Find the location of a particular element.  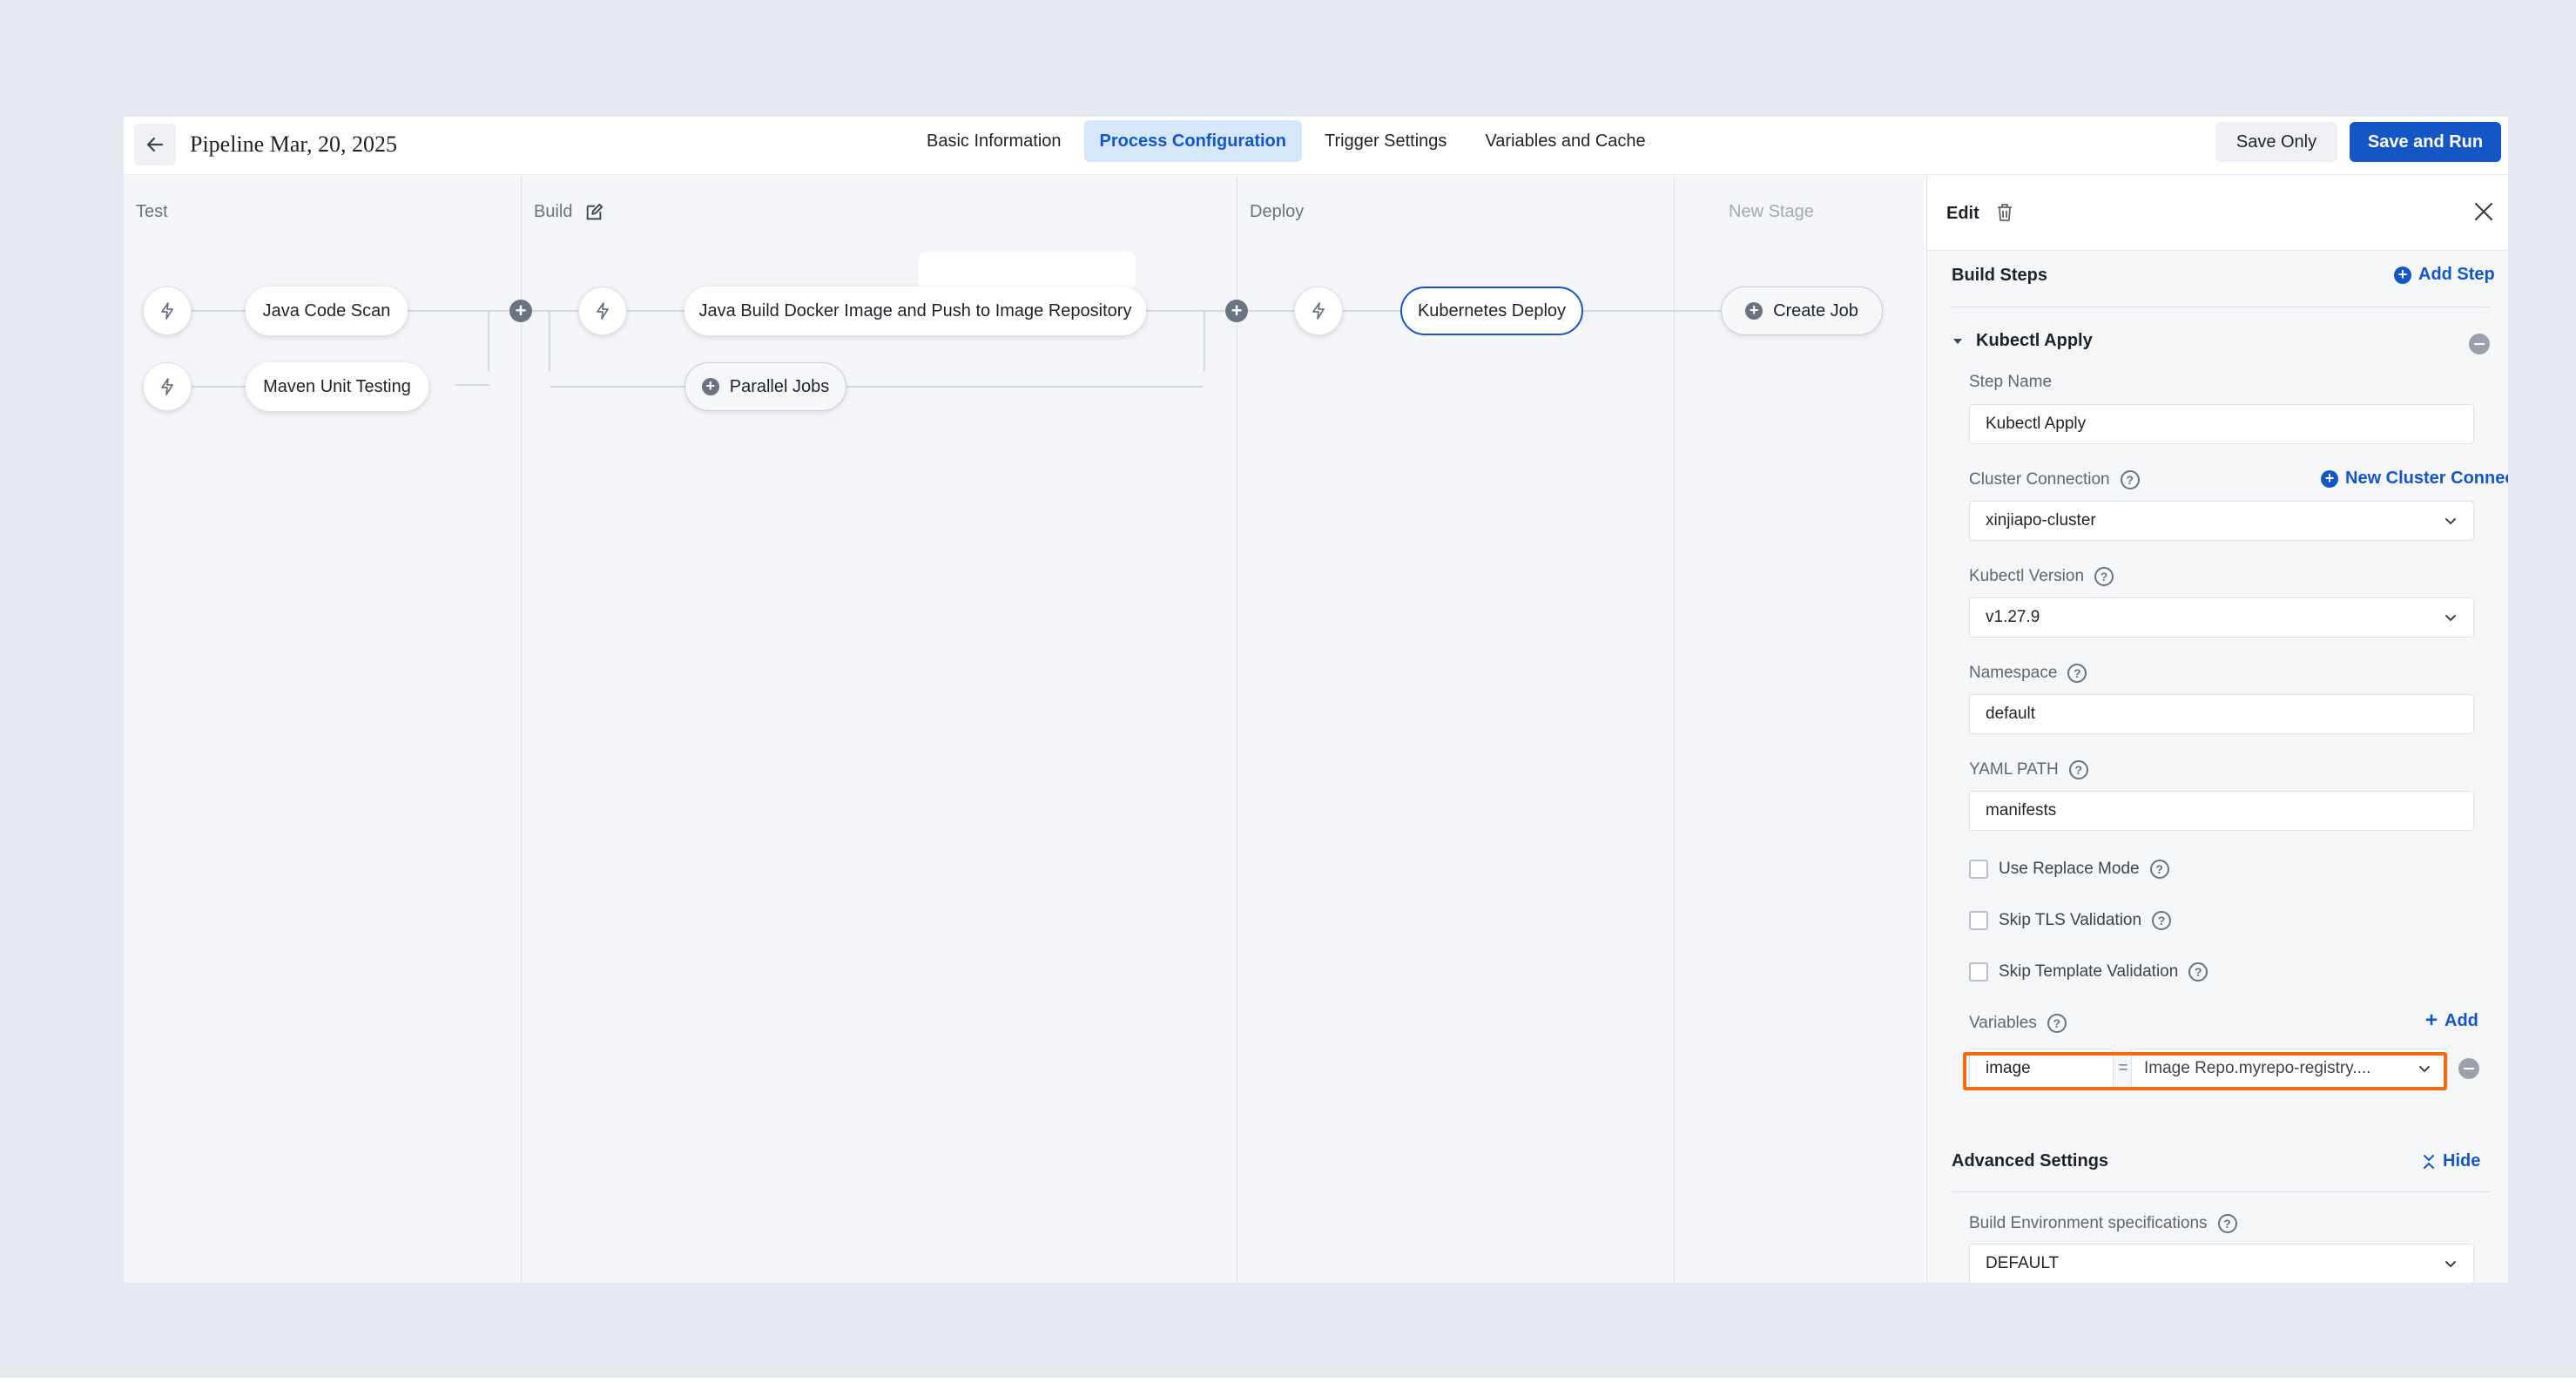

plus-icon: + is located at coordinates (2431, 1020).